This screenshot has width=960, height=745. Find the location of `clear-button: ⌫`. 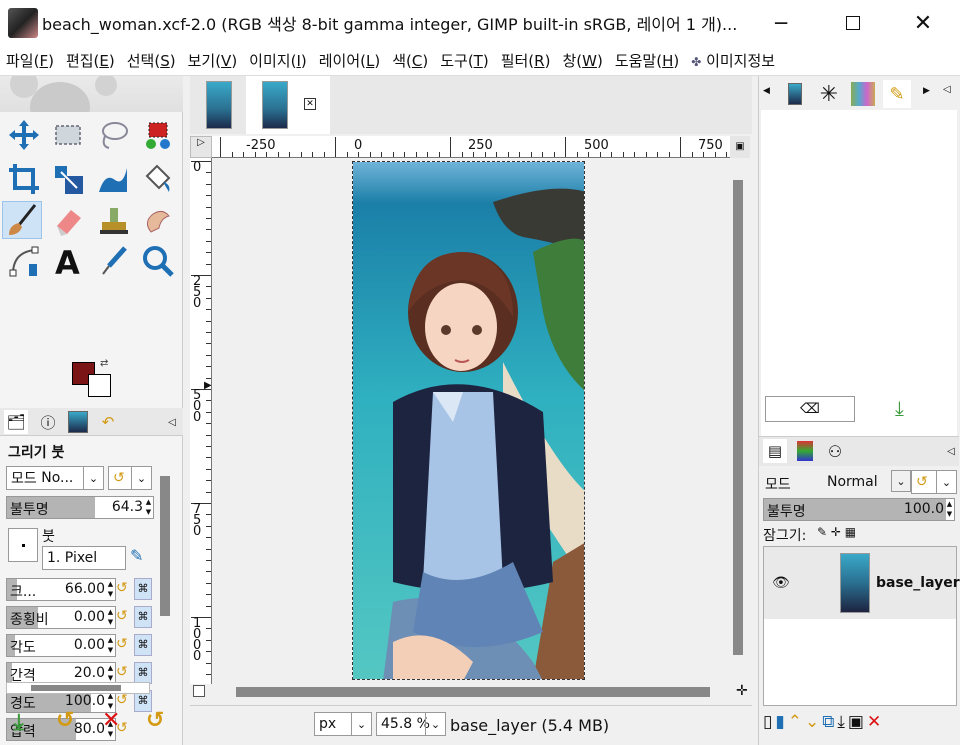

clear-button: ⌫ is located at coordinates (810, 409).